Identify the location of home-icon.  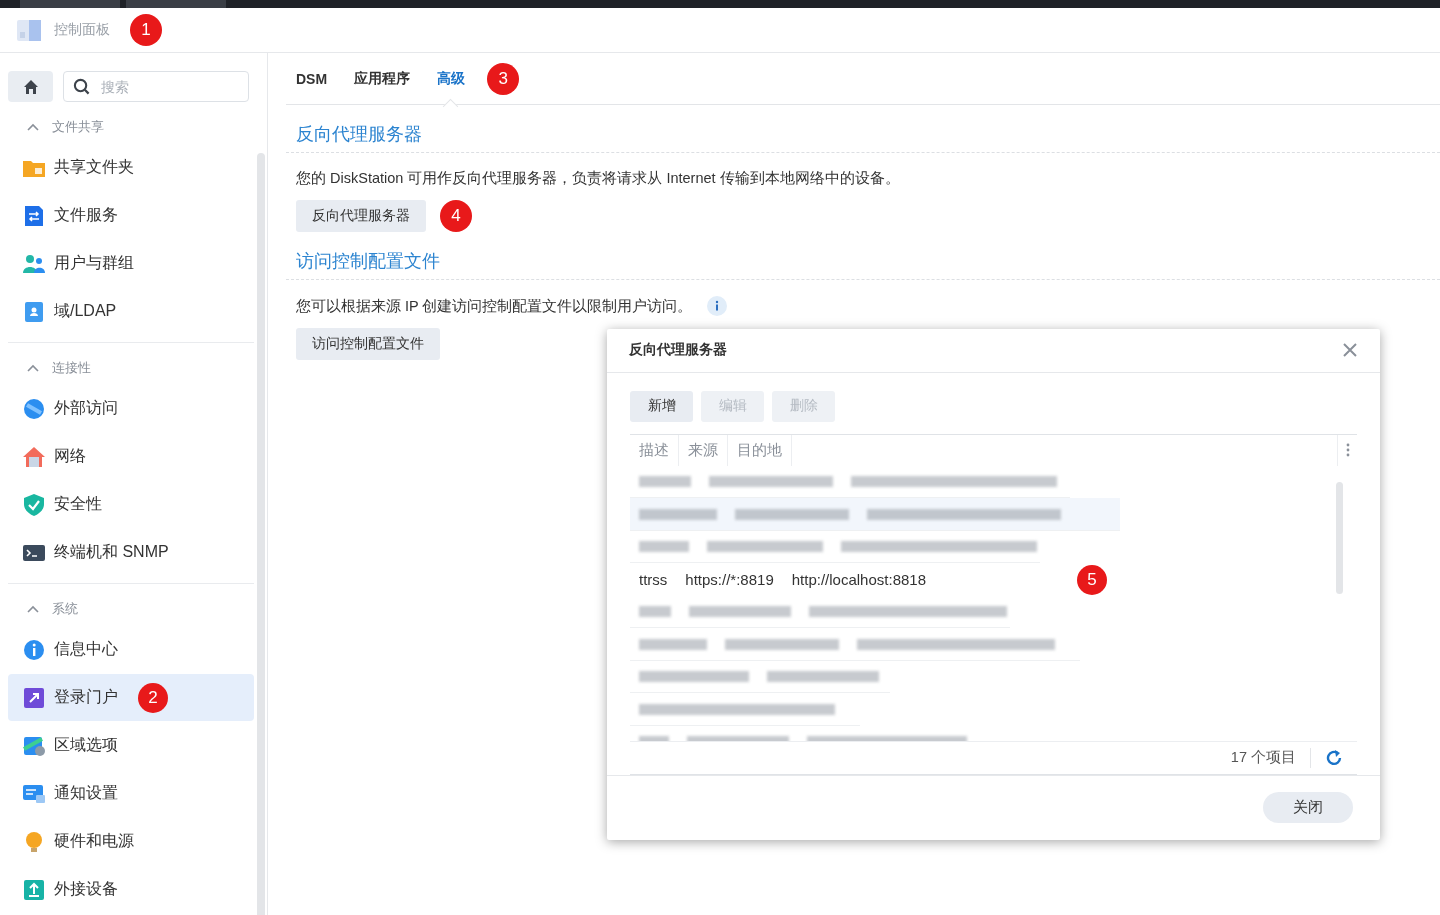
(30, 86).